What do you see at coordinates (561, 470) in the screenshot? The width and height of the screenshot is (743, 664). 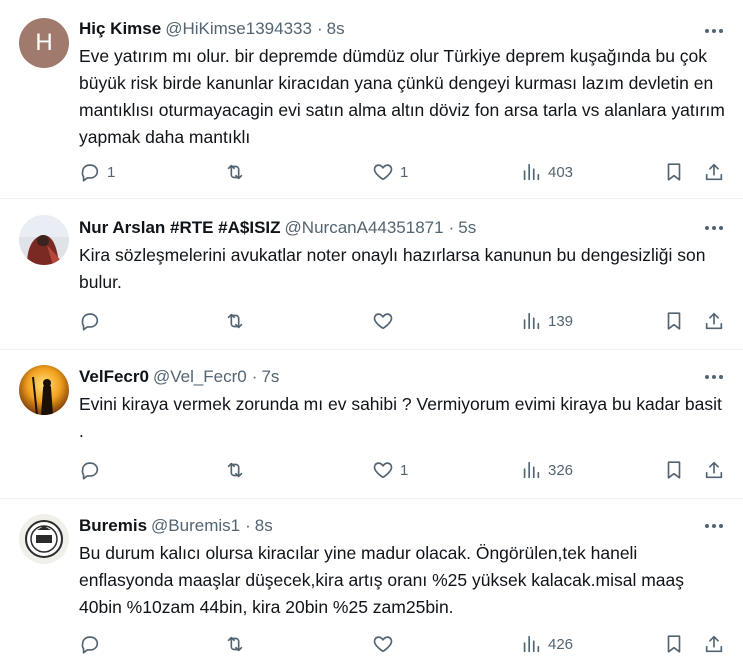 I see `view-count: 326` at bounding box center [561, 470].